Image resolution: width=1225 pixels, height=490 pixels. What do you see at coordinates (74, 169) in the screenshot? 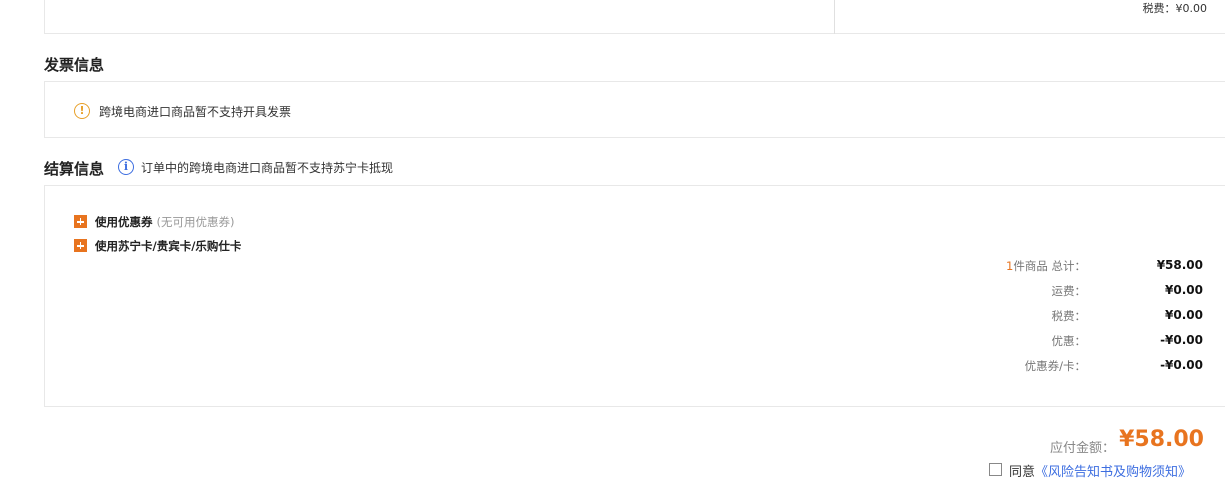
I see `settlement-section-title: 结算信息` at bounding box center [74, 169].